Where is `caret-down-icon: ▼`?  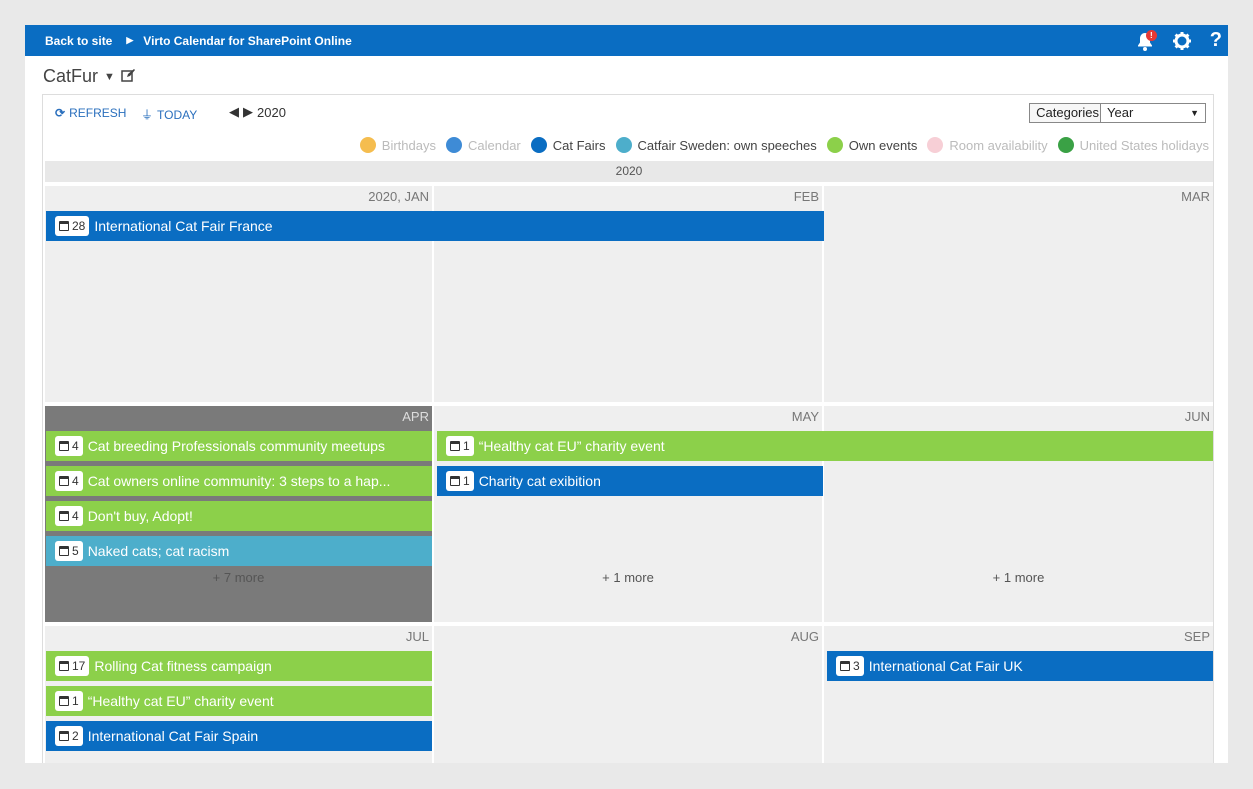 caret-down-icon: ▼ is located at coordinates (109, 77).